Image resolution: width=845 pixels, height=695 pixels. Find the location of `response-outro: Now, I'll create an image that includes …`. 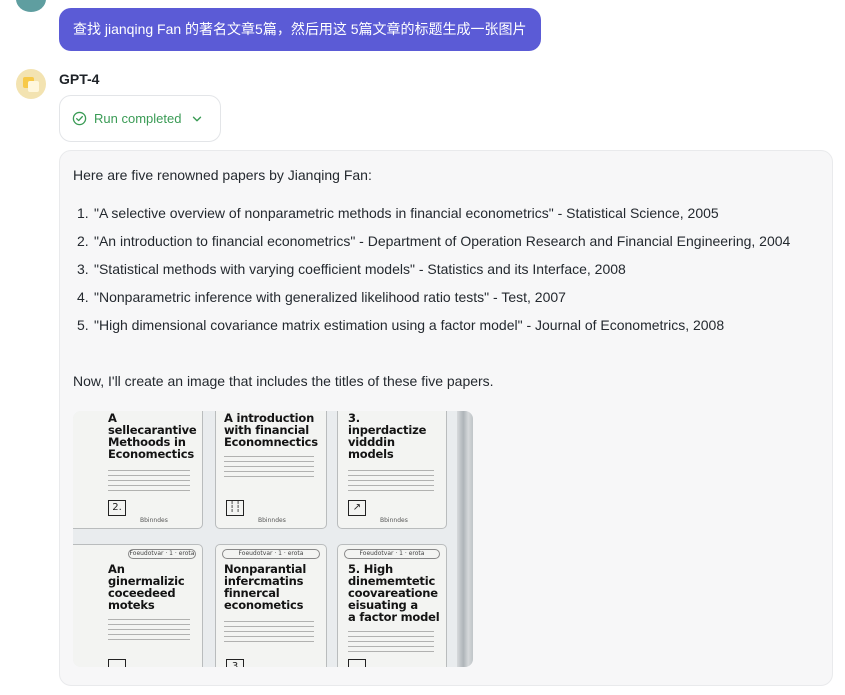

response-outro: Now, I'll create an image that includes … is located at coordinates (283, 381).